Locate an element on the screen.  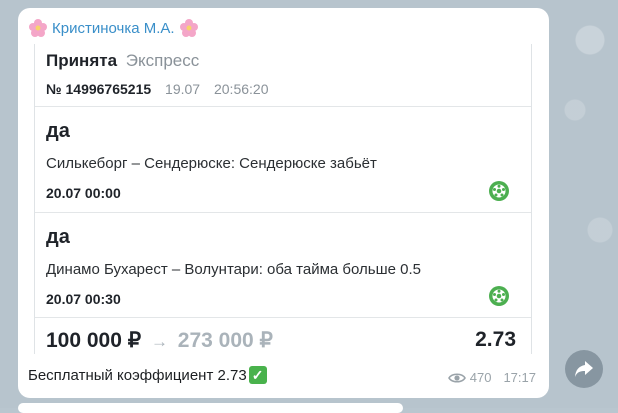
caption-text: Бесплатный коэффициент 2.73 is located at coordinates (137, 375).